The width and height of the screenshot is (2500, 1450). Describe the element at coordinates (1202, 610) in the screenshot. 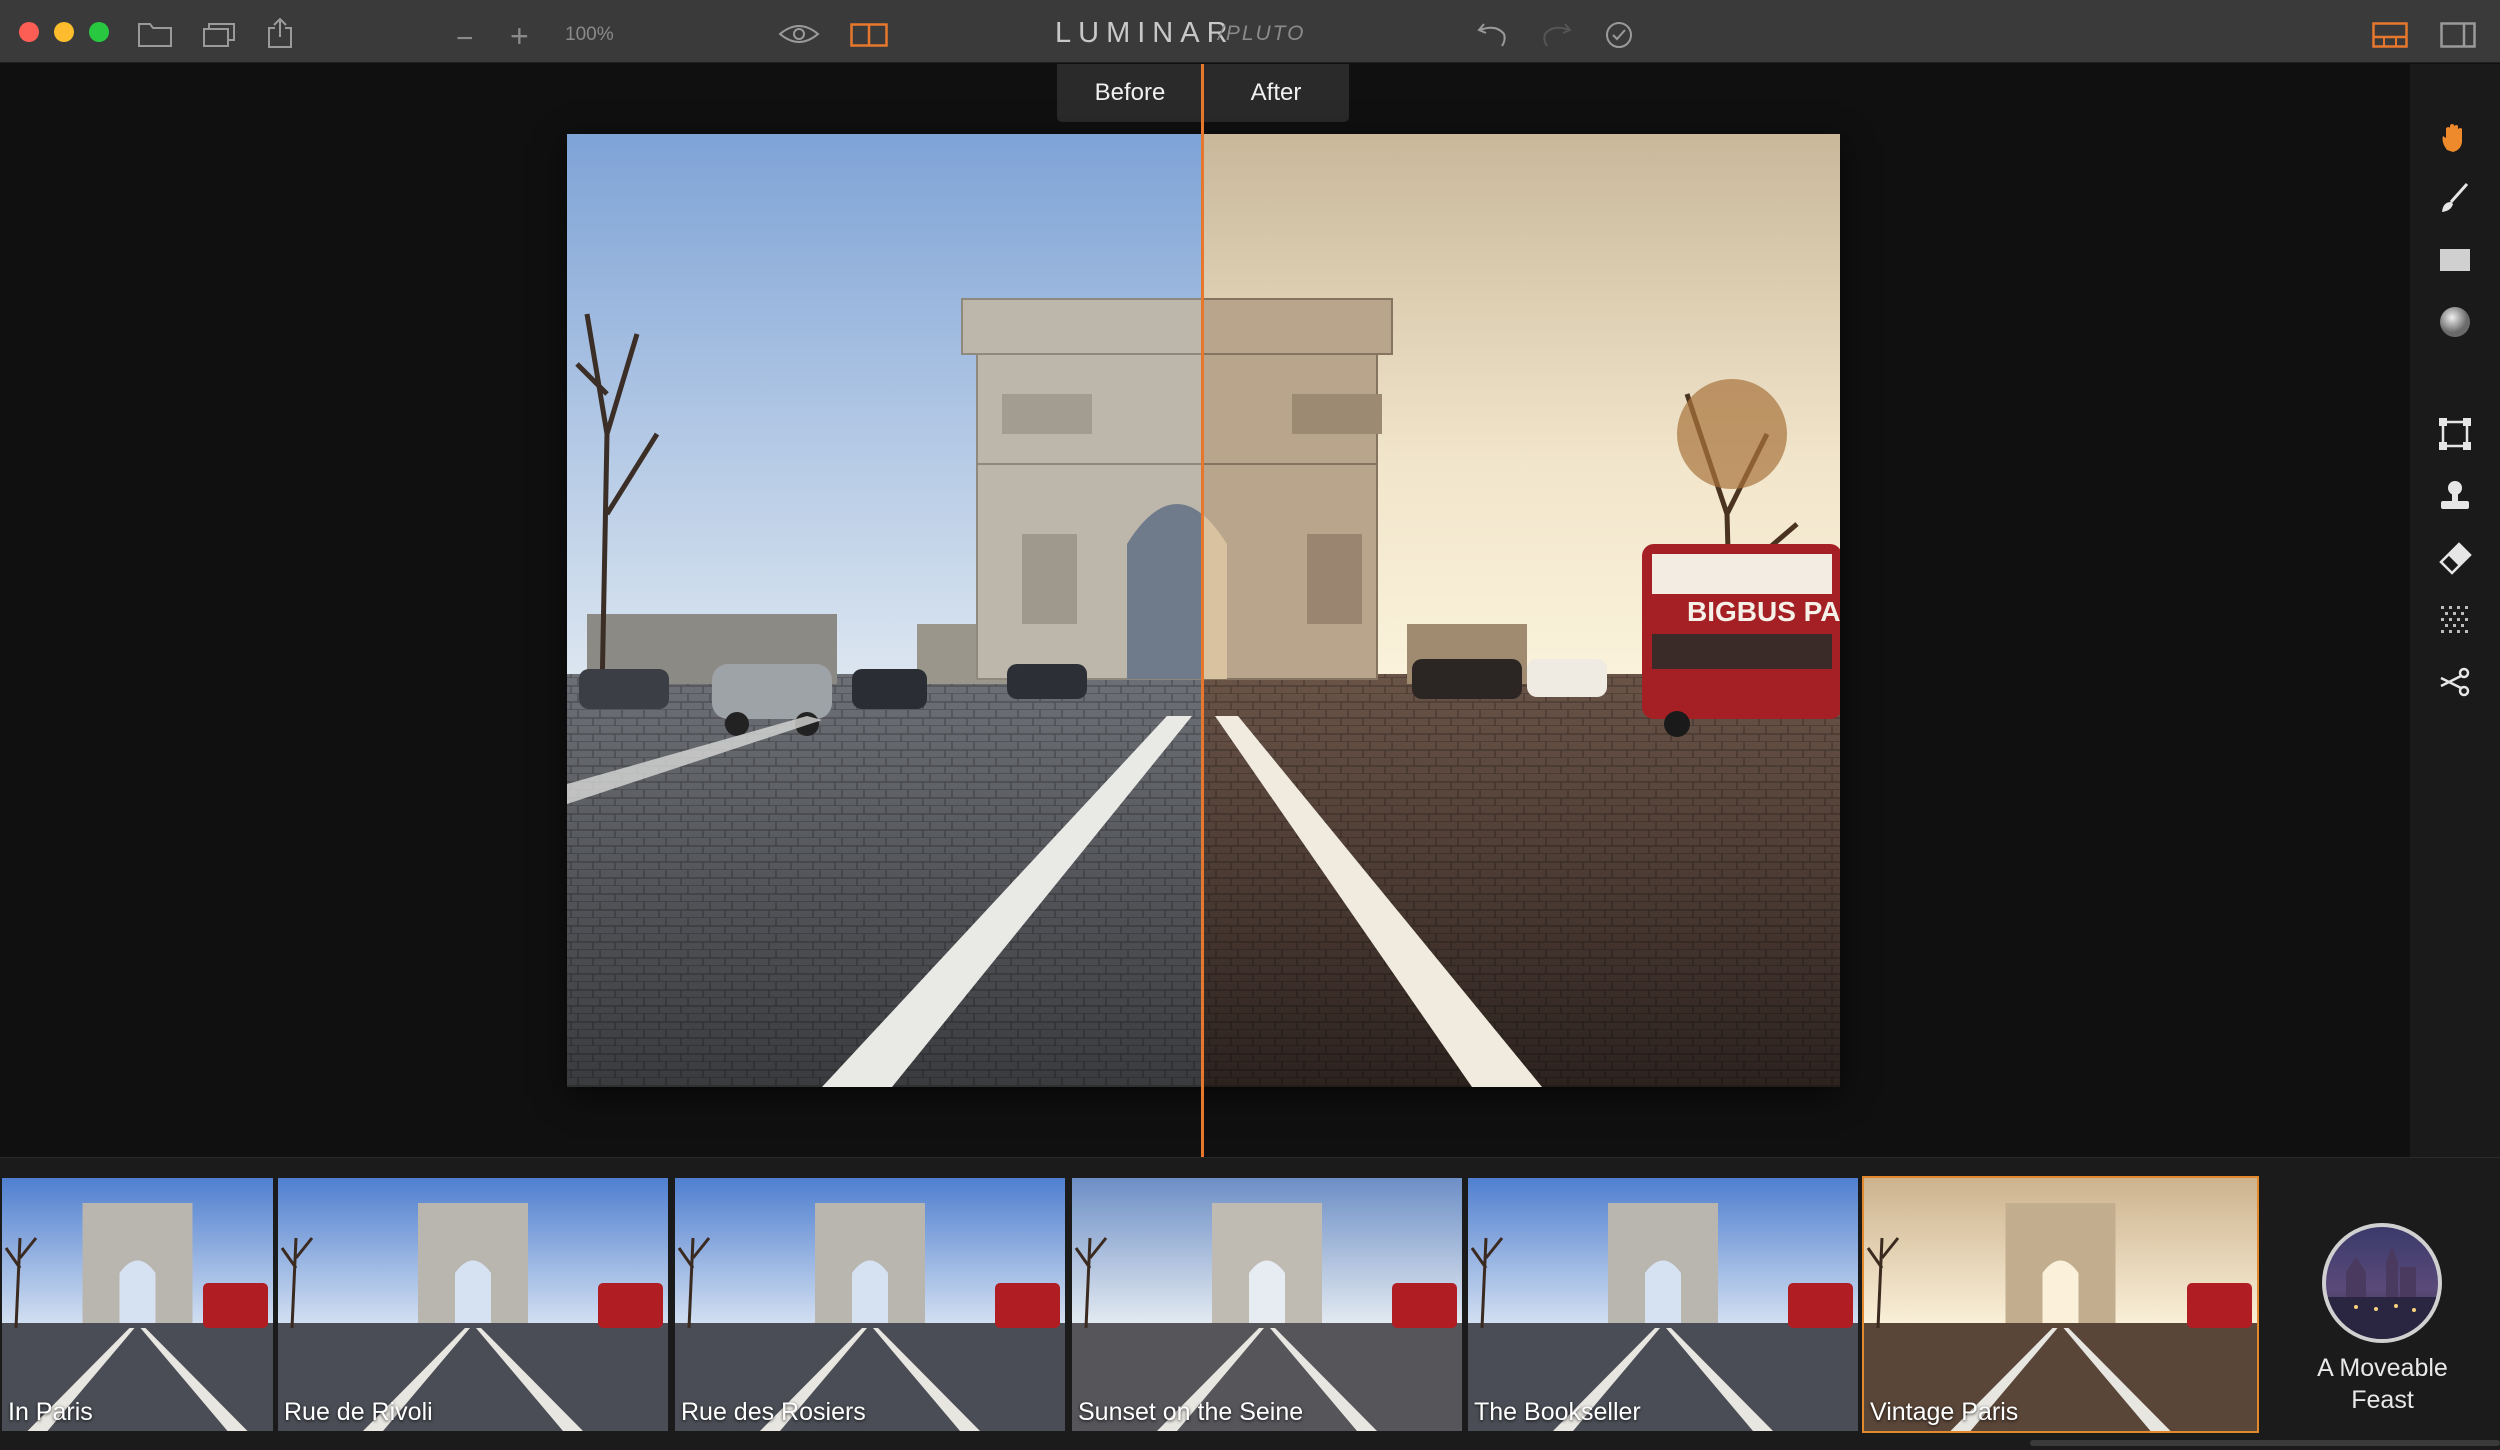

I see `compare-split-handle` at that location.